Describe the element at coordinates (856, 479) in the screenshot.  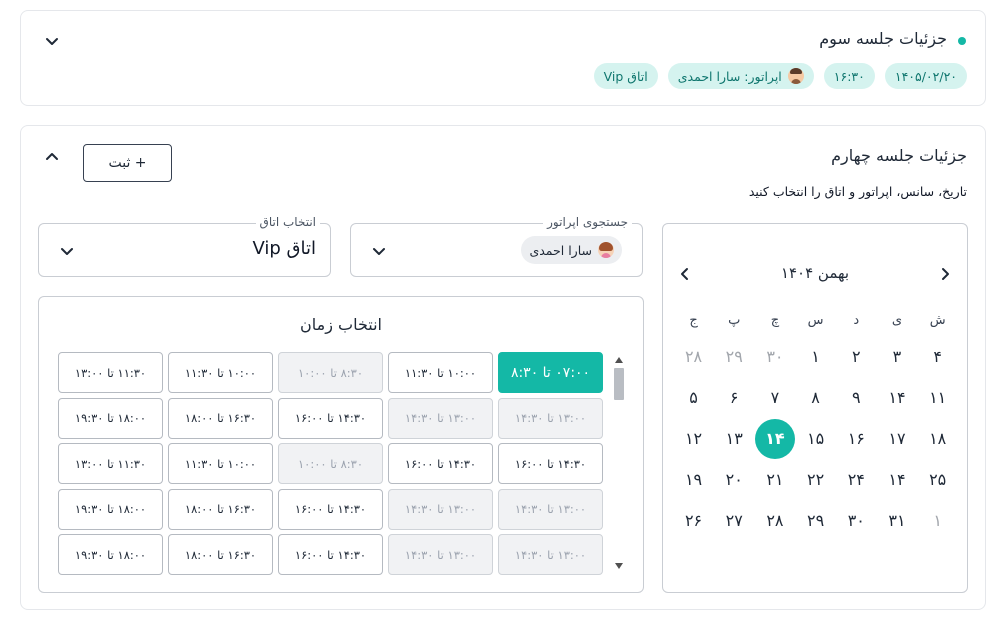
I see `calendar-day: ۲۴` at that location.